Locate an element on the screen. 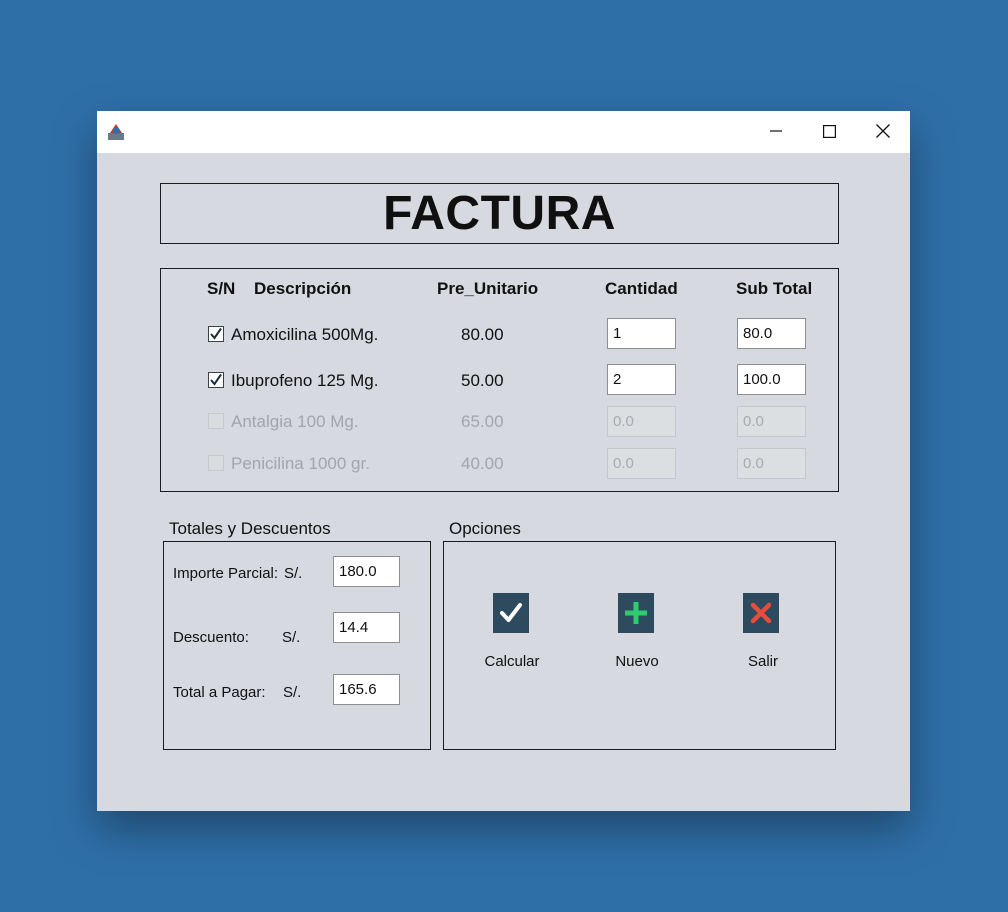 The image size is (1008, 912). subtotal-field: 80.0 is located at coordinates (771, 333).